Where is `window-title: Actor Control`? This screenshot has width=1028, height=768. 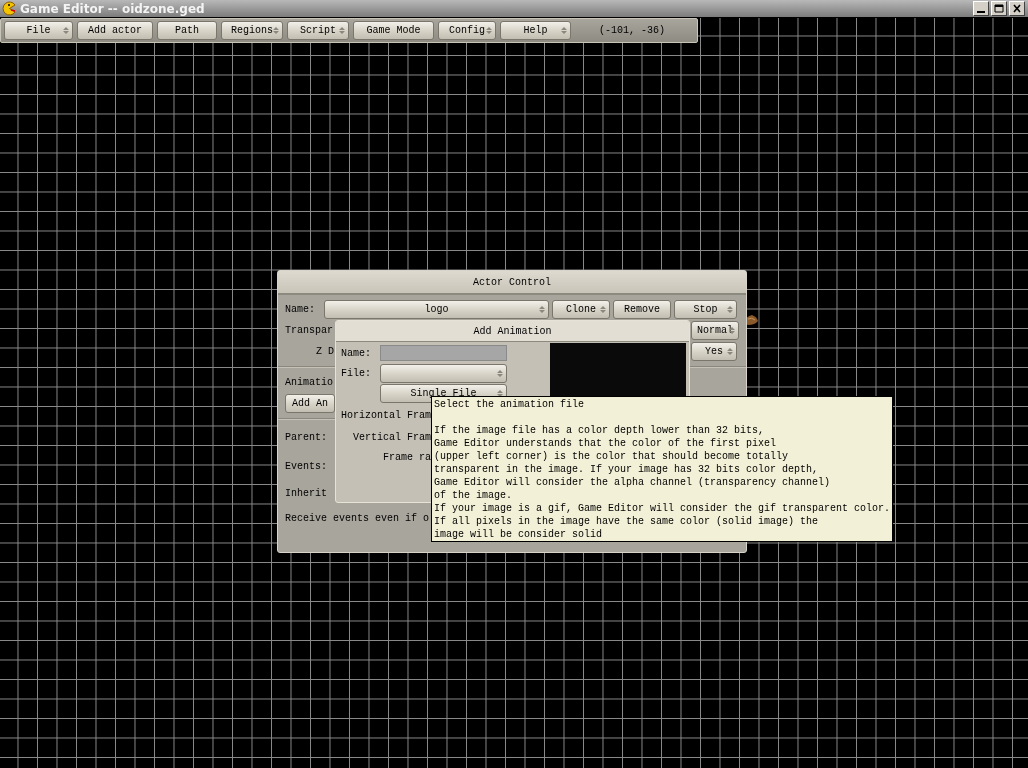
window-title: Actor Control is located at coordinates (512, 283).